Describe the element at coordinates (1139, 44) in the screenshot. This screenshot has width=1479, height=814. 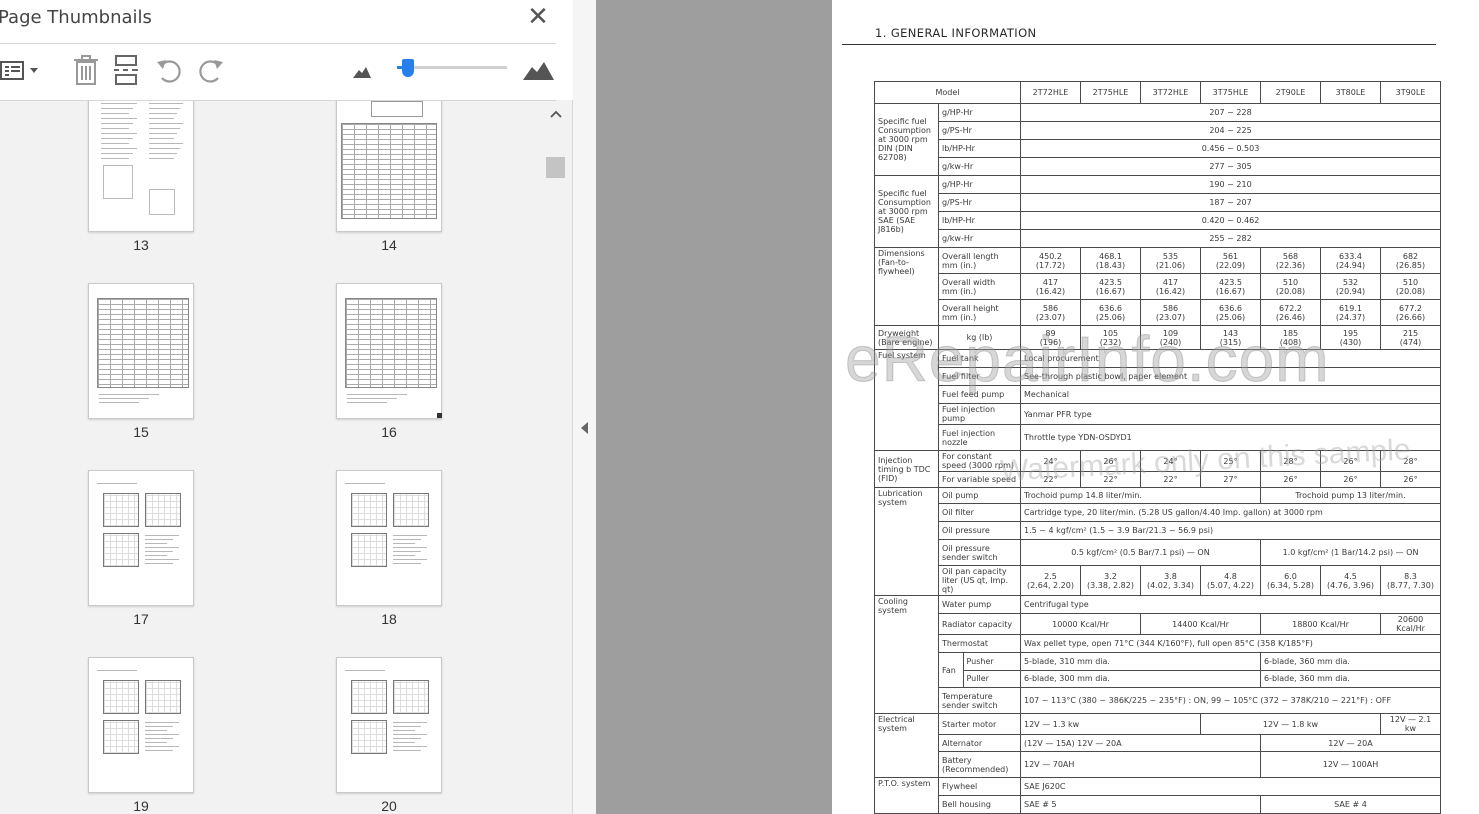
I see `heading-rule` at that location.